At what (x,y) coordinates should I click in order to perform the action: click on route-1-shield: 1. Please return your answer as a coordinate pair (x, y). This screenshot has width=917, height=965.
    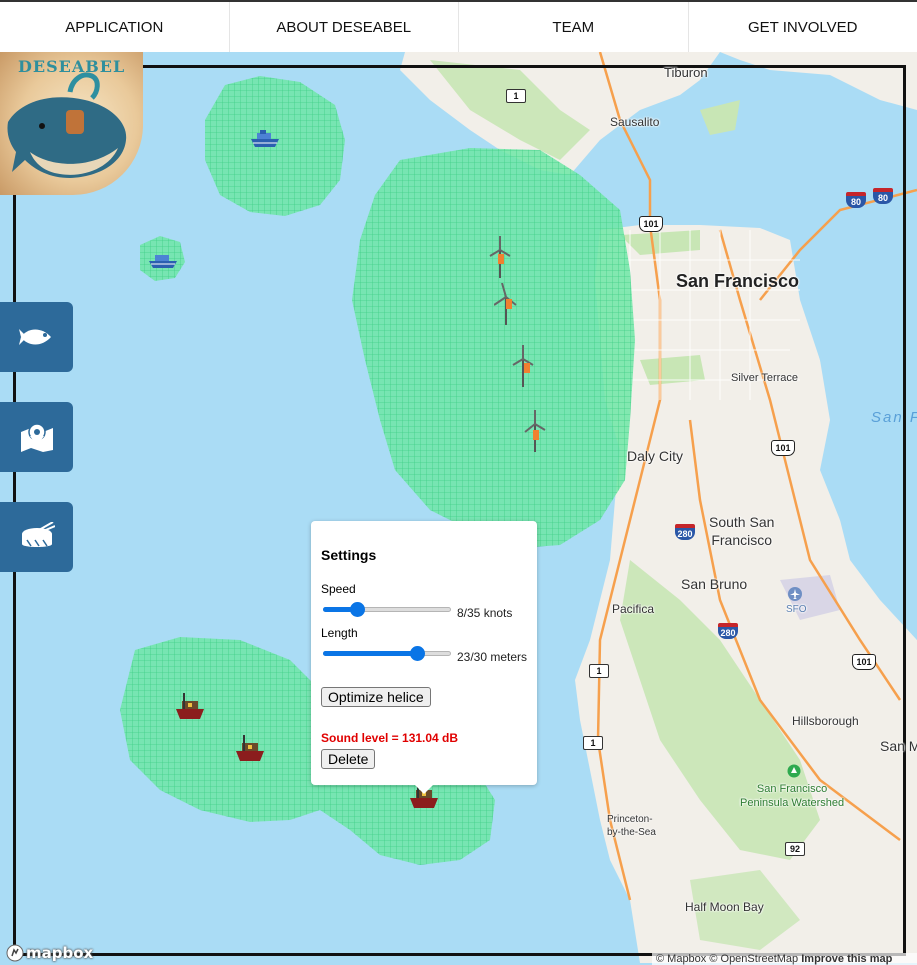
    Looking at the image, I should click on (516, 96).